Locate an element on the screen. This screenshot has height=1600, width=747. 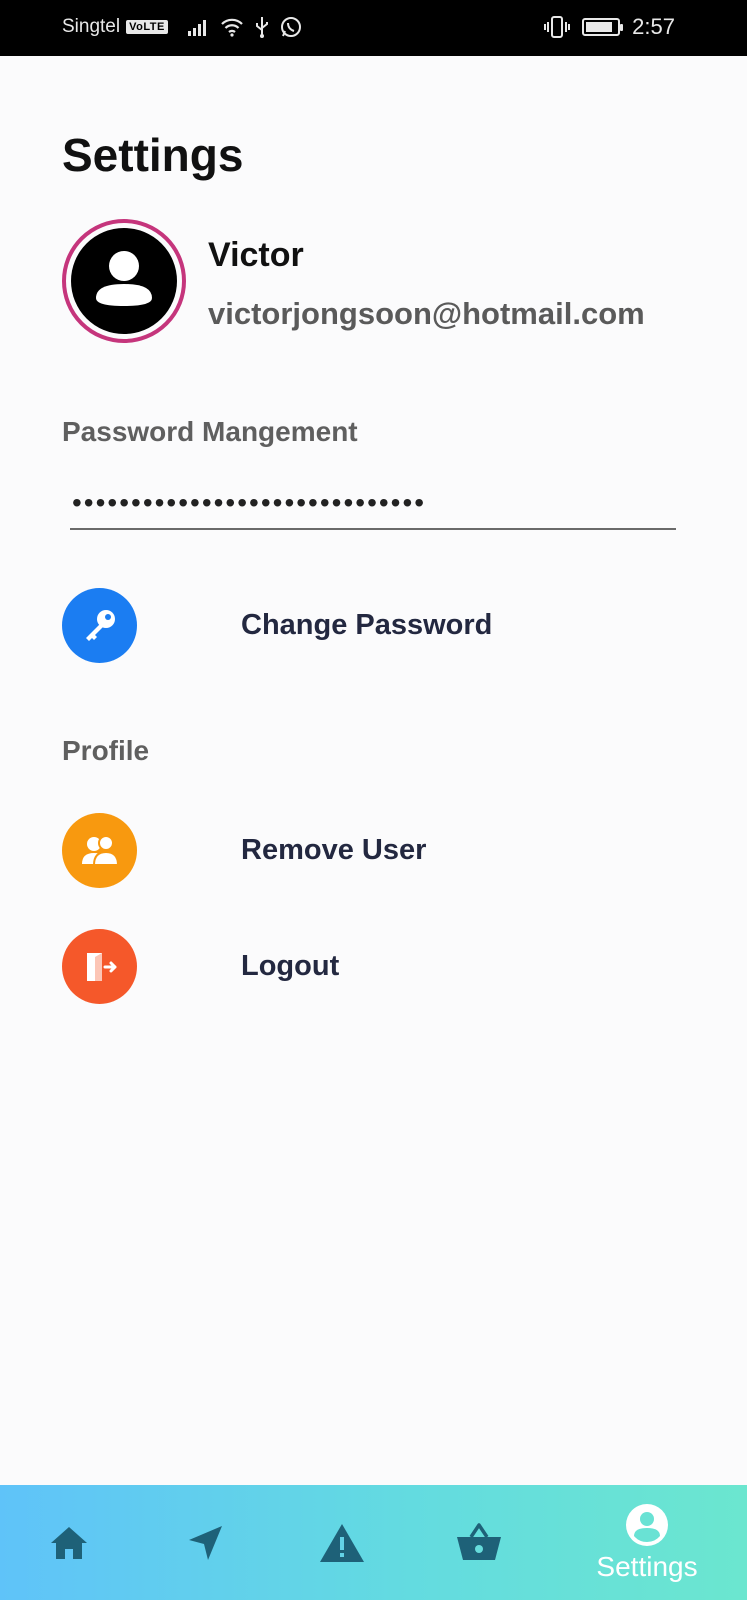
volte-badge: VoLTE is located at coordinates (147, 27).